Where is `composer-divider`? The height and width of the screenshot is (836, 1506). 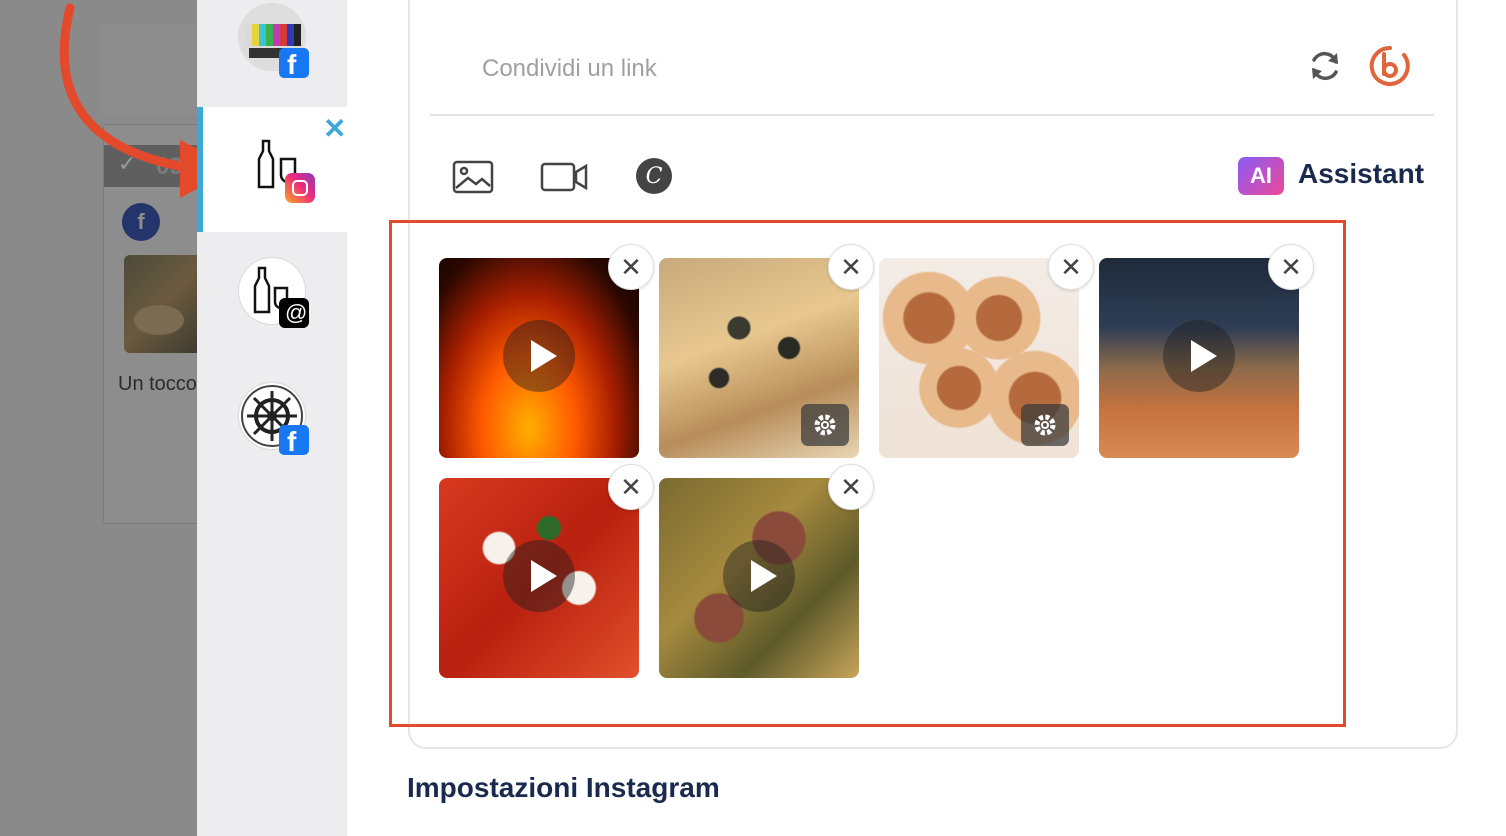 composer-divider is located at coordinates (932, 115).